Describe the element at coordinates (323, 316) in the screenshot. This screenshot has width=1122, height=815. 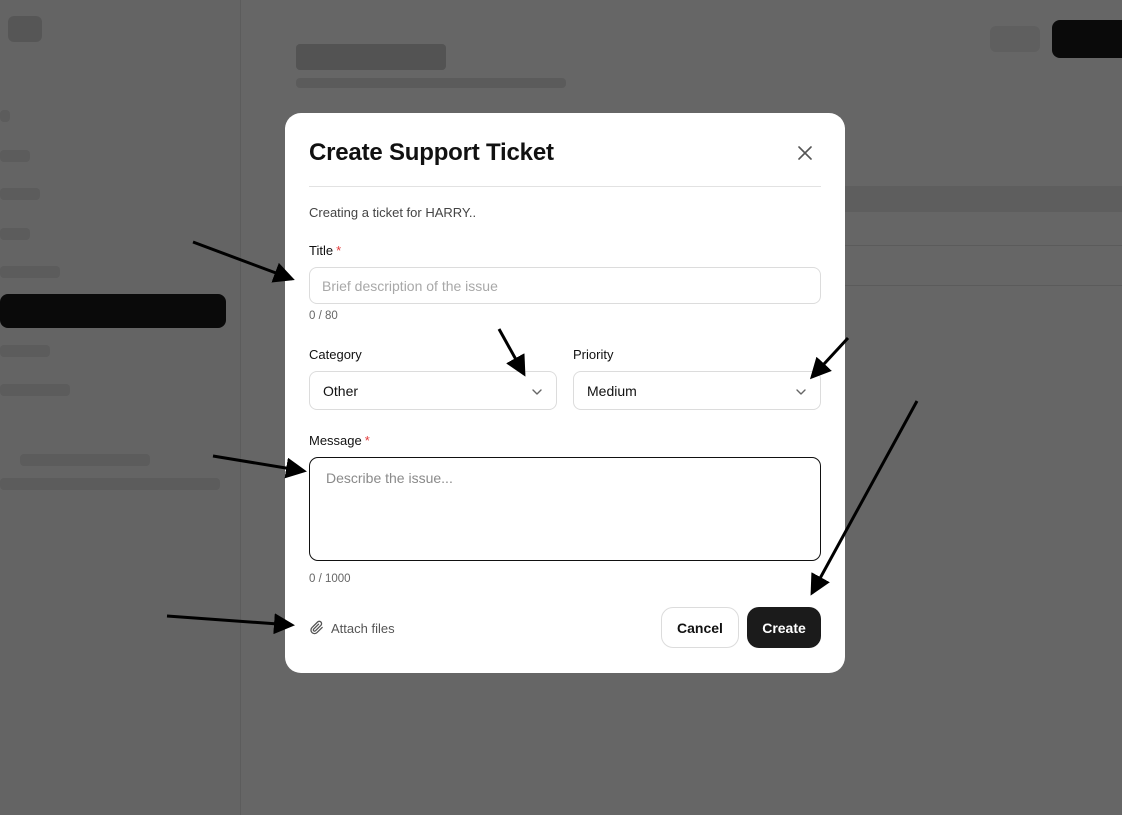
I see `title-char-counter: 0 / 80` at that location.